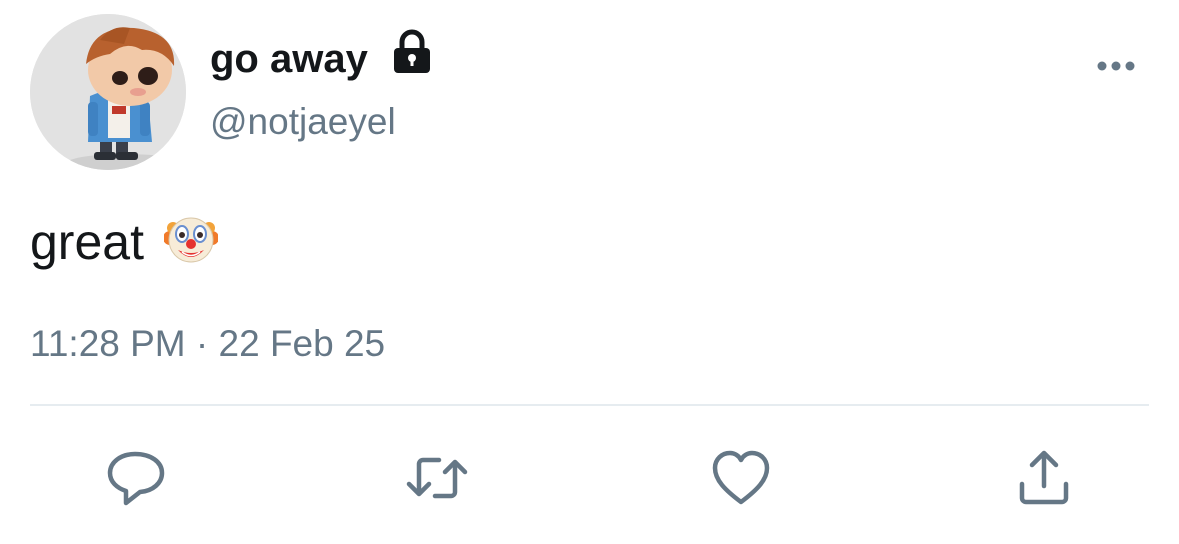 The image size is (1179, 544). I want to click on lock-icon, so click(412, 52).